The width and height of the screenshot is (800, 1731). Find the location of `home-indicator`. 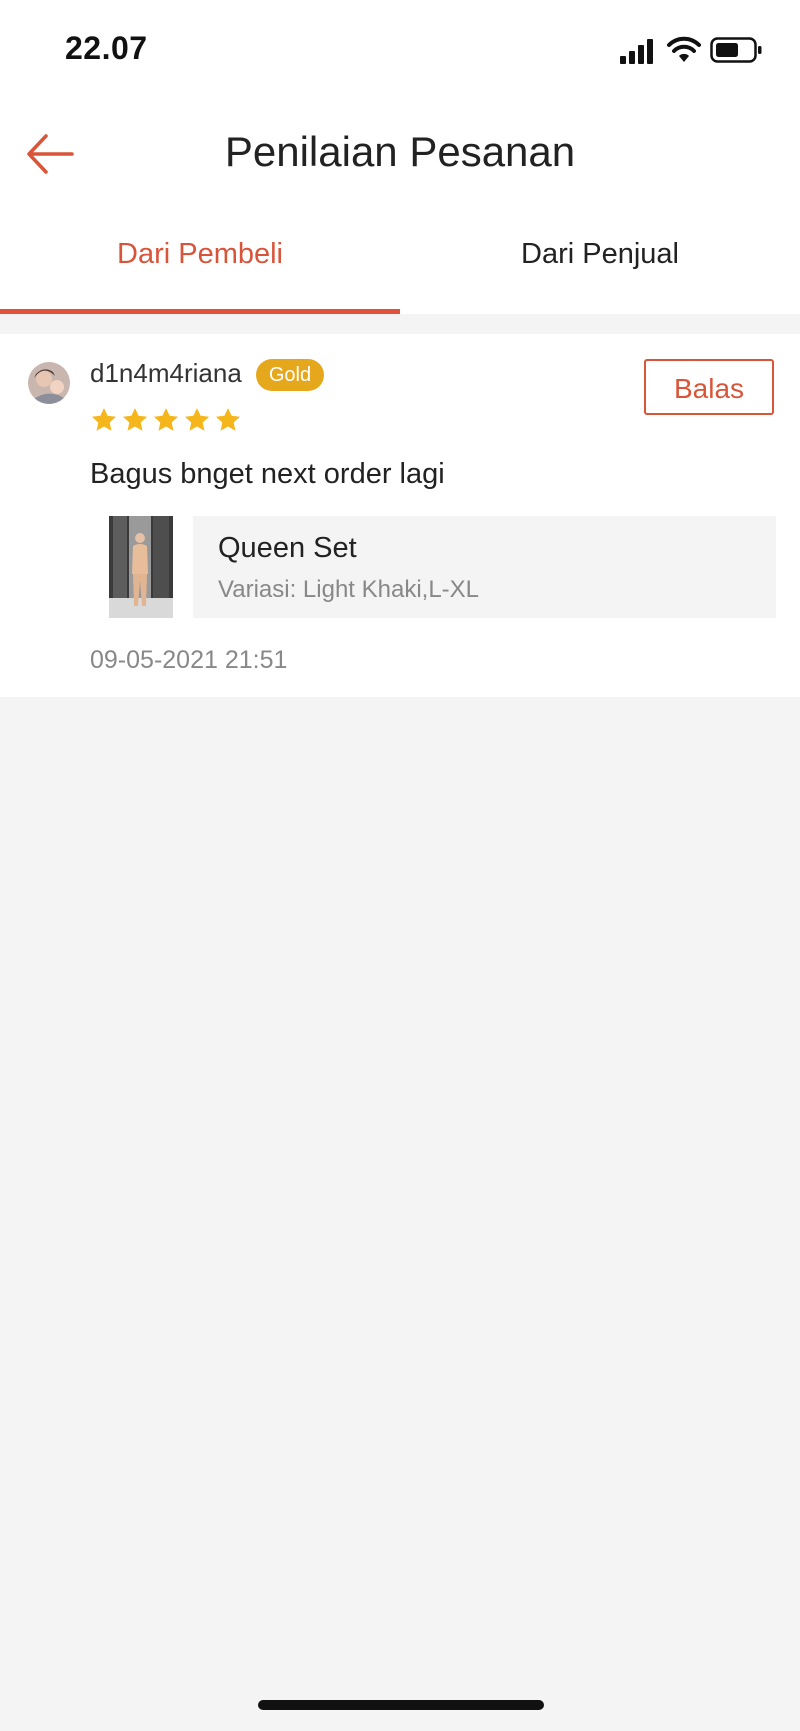

home-indicator is located at coordinates (401, 1705).